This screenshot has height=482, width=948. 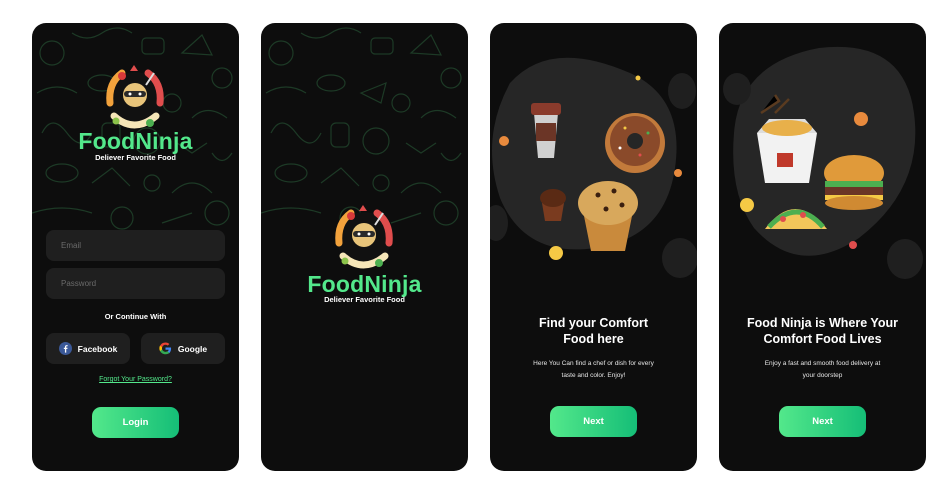 I want to click on forgot-password-link: Forgot Your Password?, so click(x=135, y=379).